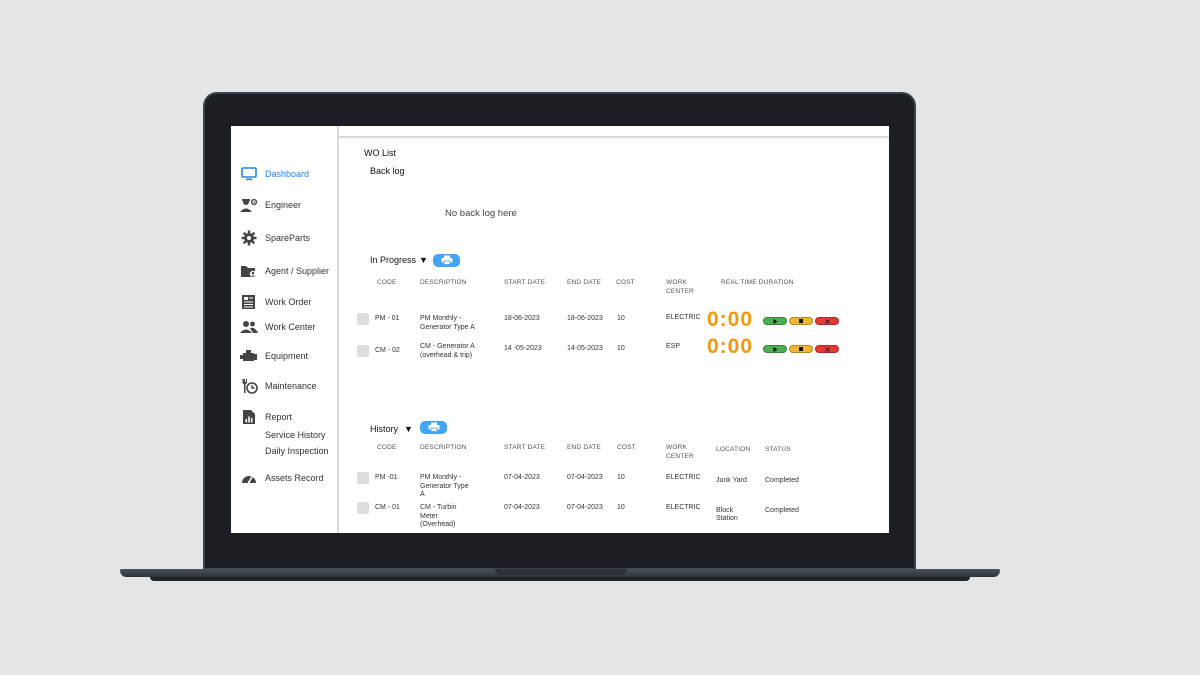  Describe the element at coordinates (778, 449) in the screenshot. I see `col-header-status: STATUS` at that location.